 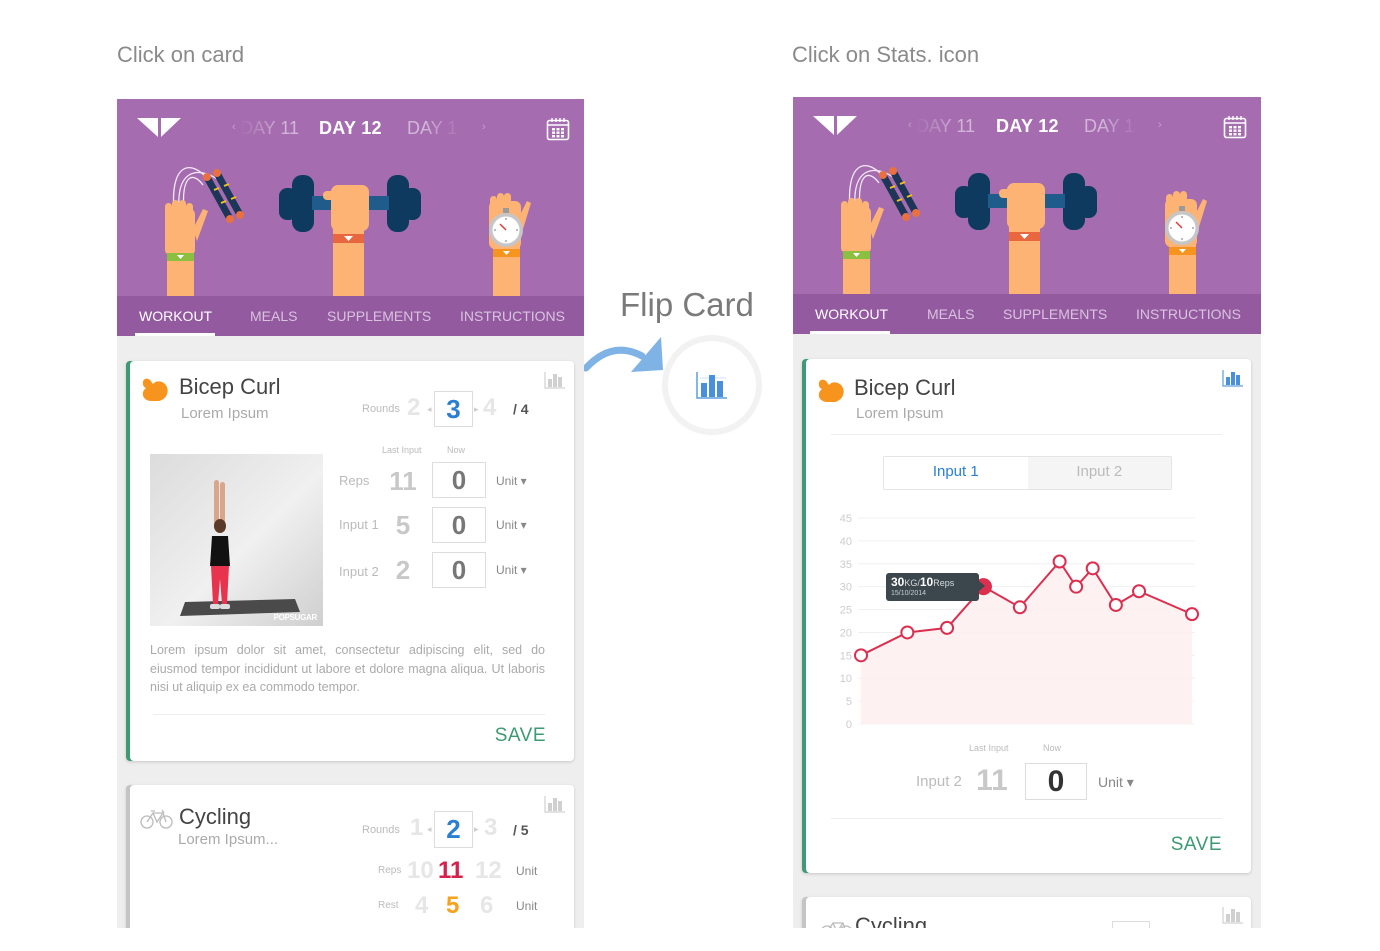 I want to click on round-prev: 2, so click(x=413, y=408).